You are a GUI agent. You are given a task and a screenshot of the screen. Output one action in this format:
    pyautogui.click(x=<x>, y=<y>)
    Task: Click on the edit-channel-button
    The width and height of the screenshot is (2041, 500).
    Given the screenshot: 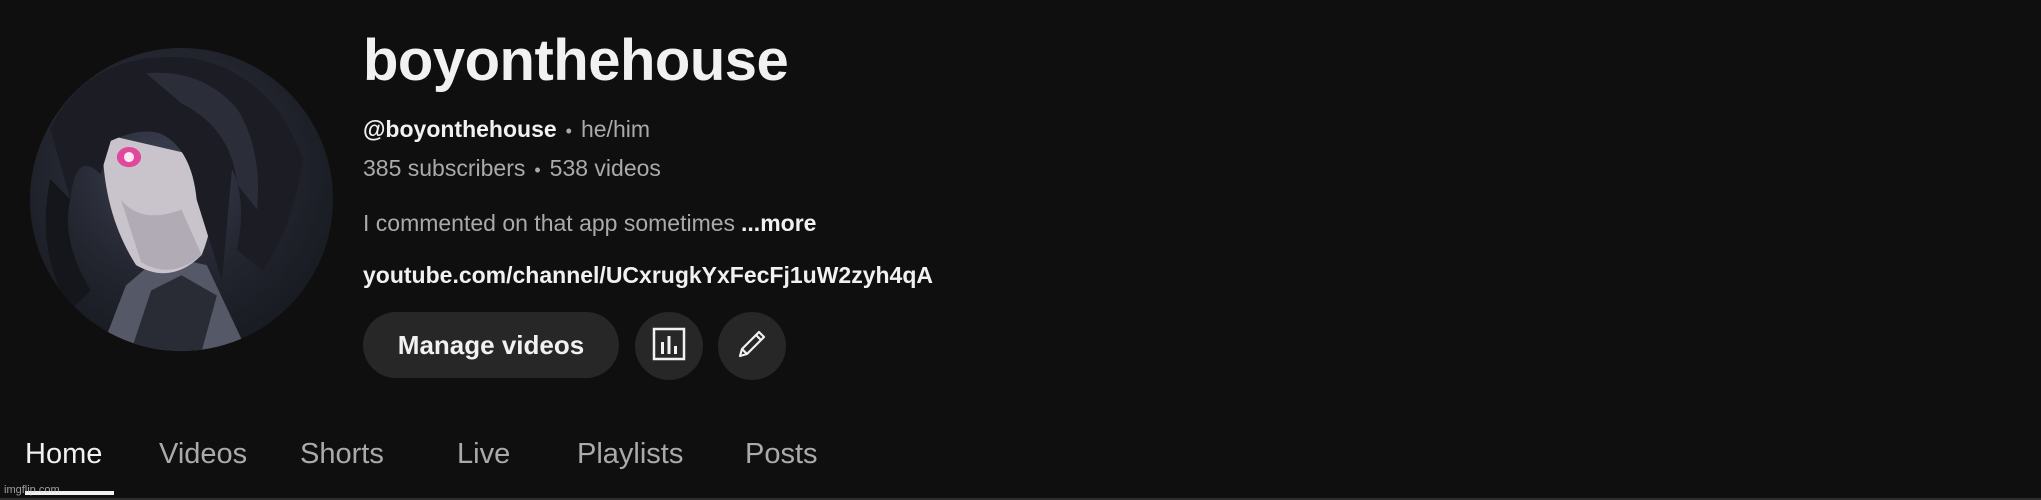 What is the action you would take?
    pyautogui.click(x=752, y=346)
    